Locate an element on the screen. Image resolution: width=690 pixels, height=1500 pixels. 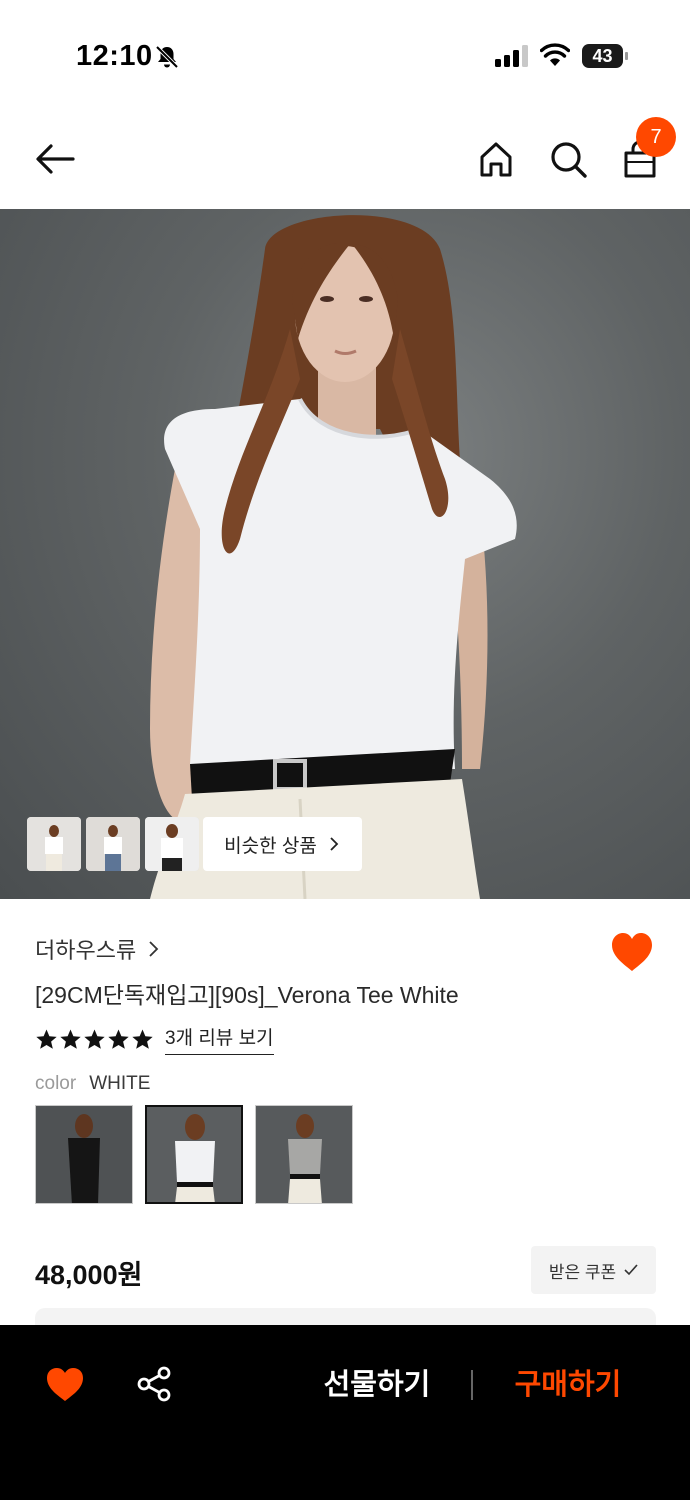
image-thumbnails is located at coordinates (113, 844).